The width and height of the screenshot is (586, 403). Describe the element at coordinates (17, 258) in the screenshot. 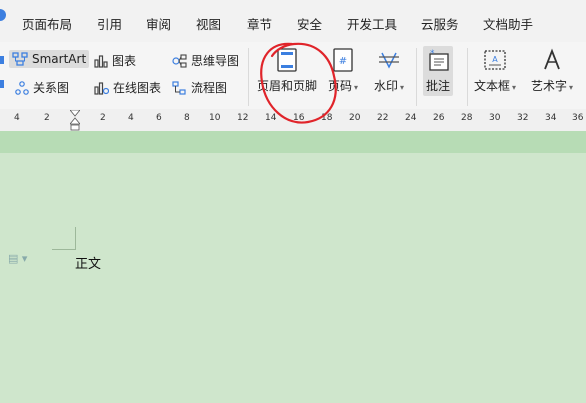

I see `paragraph-style-icon: ▤ ▾` at that location.